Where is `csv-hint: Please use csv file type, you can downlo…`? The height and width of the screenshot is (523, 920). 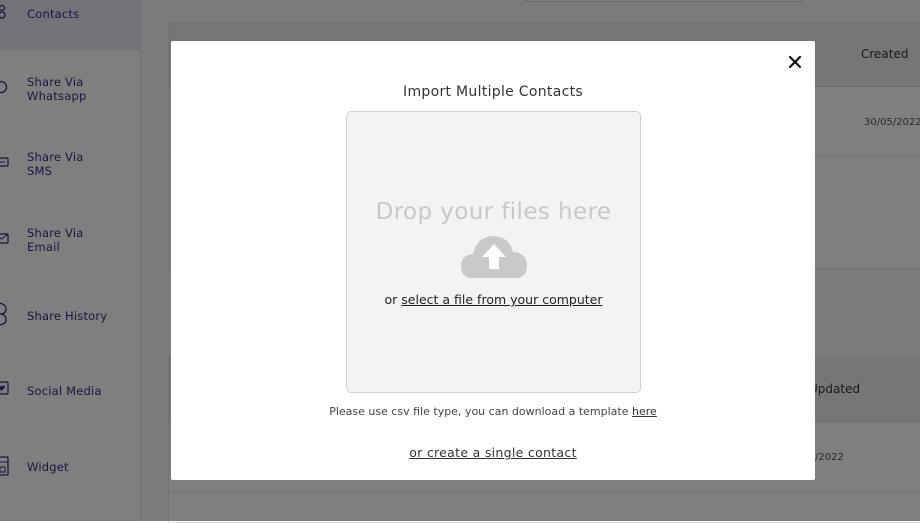 csv-hint: Please use csv file type, you can downlo… is located at coordinates (493, 411).